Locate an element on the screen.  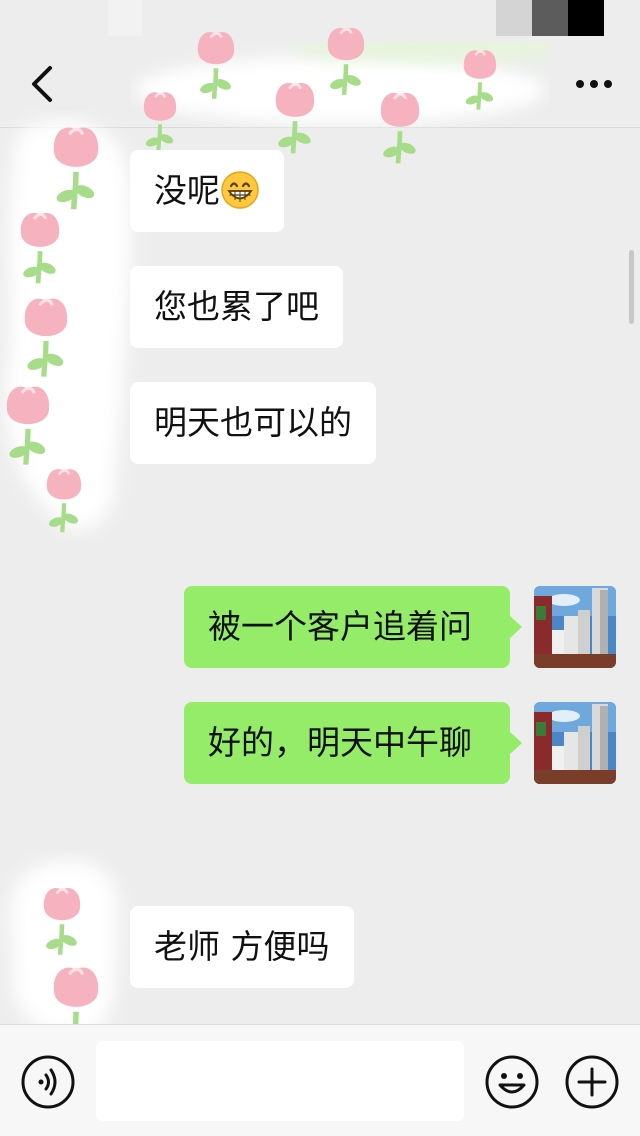
chevron-left-icon is located at coordinates (42, 84).